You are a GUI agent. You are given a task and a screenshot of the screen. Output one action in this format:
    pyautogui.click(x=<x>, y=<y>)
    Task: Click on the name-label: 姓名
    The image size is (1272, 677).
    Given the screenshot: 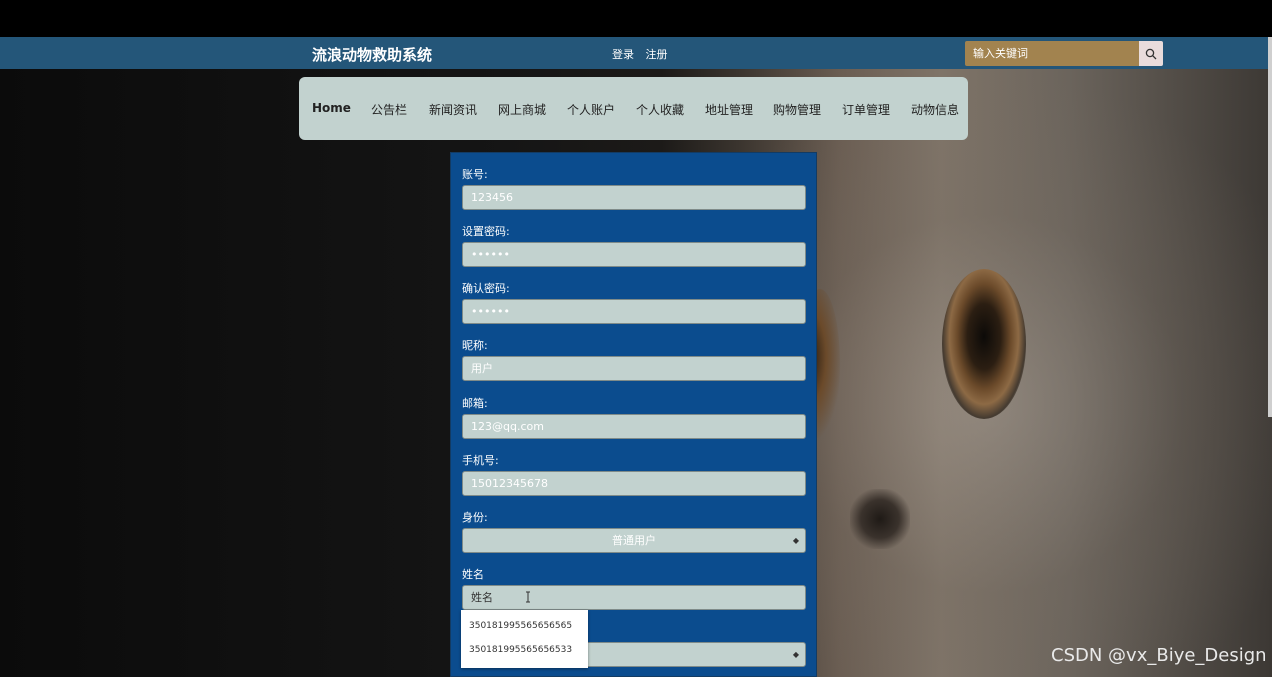 What is the action you would take?
    pyautogui.click(x=473, y=574)
    